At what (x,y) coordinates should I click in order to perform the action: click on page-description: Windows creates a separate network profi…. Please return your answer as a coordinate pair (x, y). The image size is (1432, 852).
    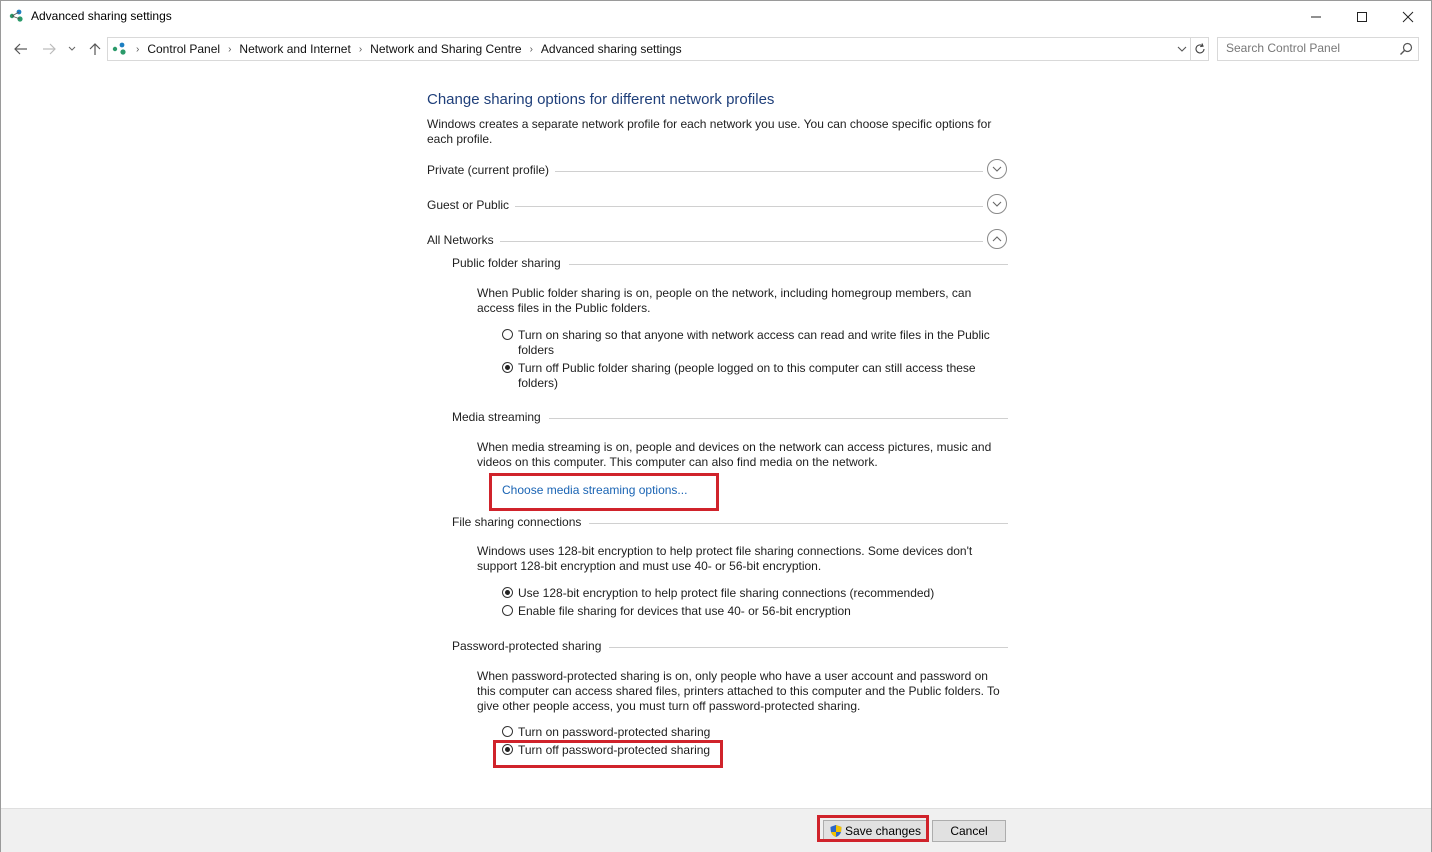
    Looking at the image, I should click on (709, 131).